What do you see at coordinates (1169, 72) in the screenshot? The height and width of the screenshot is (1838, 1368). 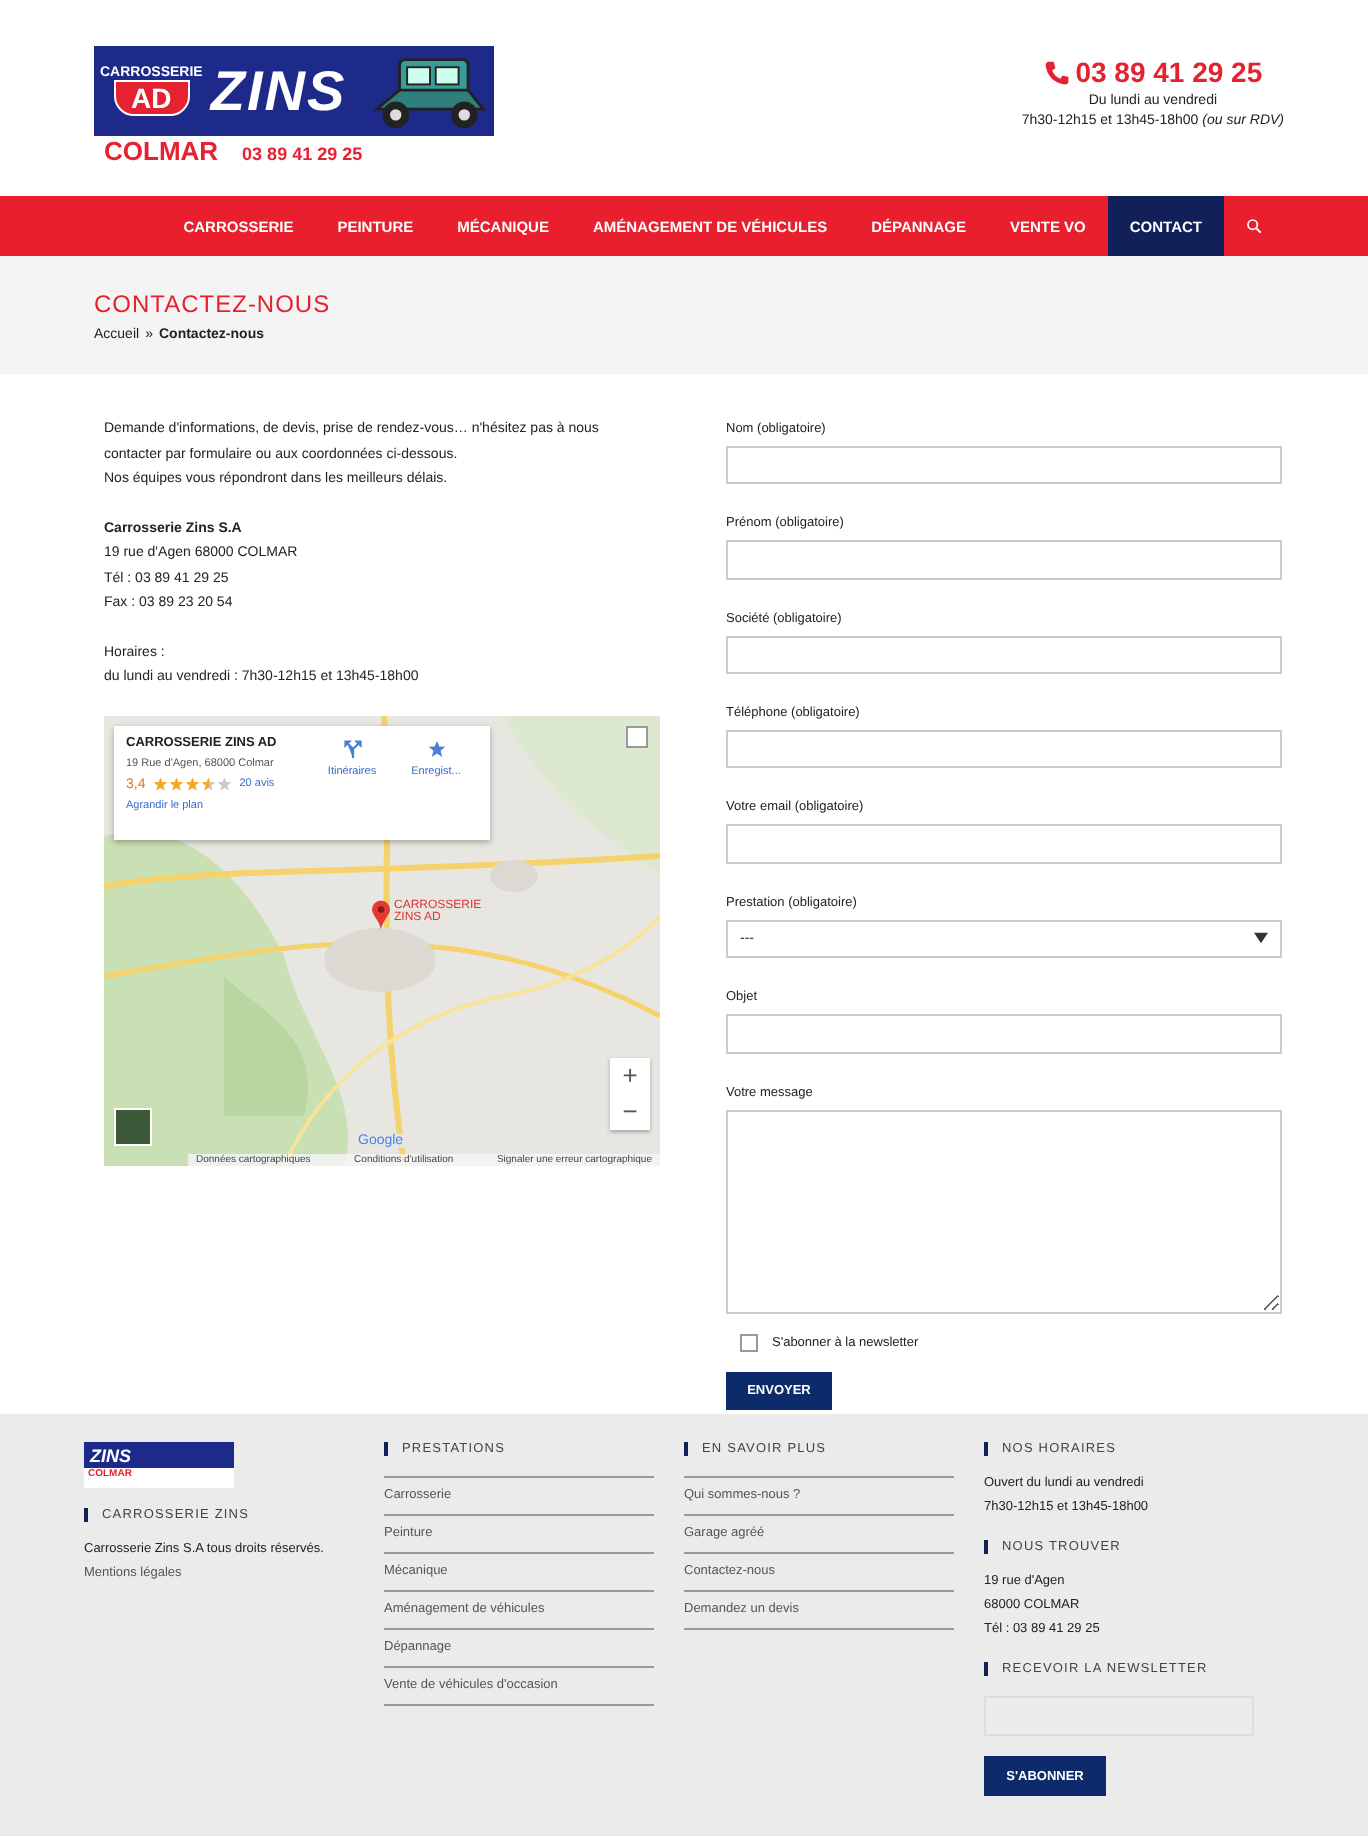 I see `phone-number: 03 89 41 29 25` at bounding box center [1169, 72].